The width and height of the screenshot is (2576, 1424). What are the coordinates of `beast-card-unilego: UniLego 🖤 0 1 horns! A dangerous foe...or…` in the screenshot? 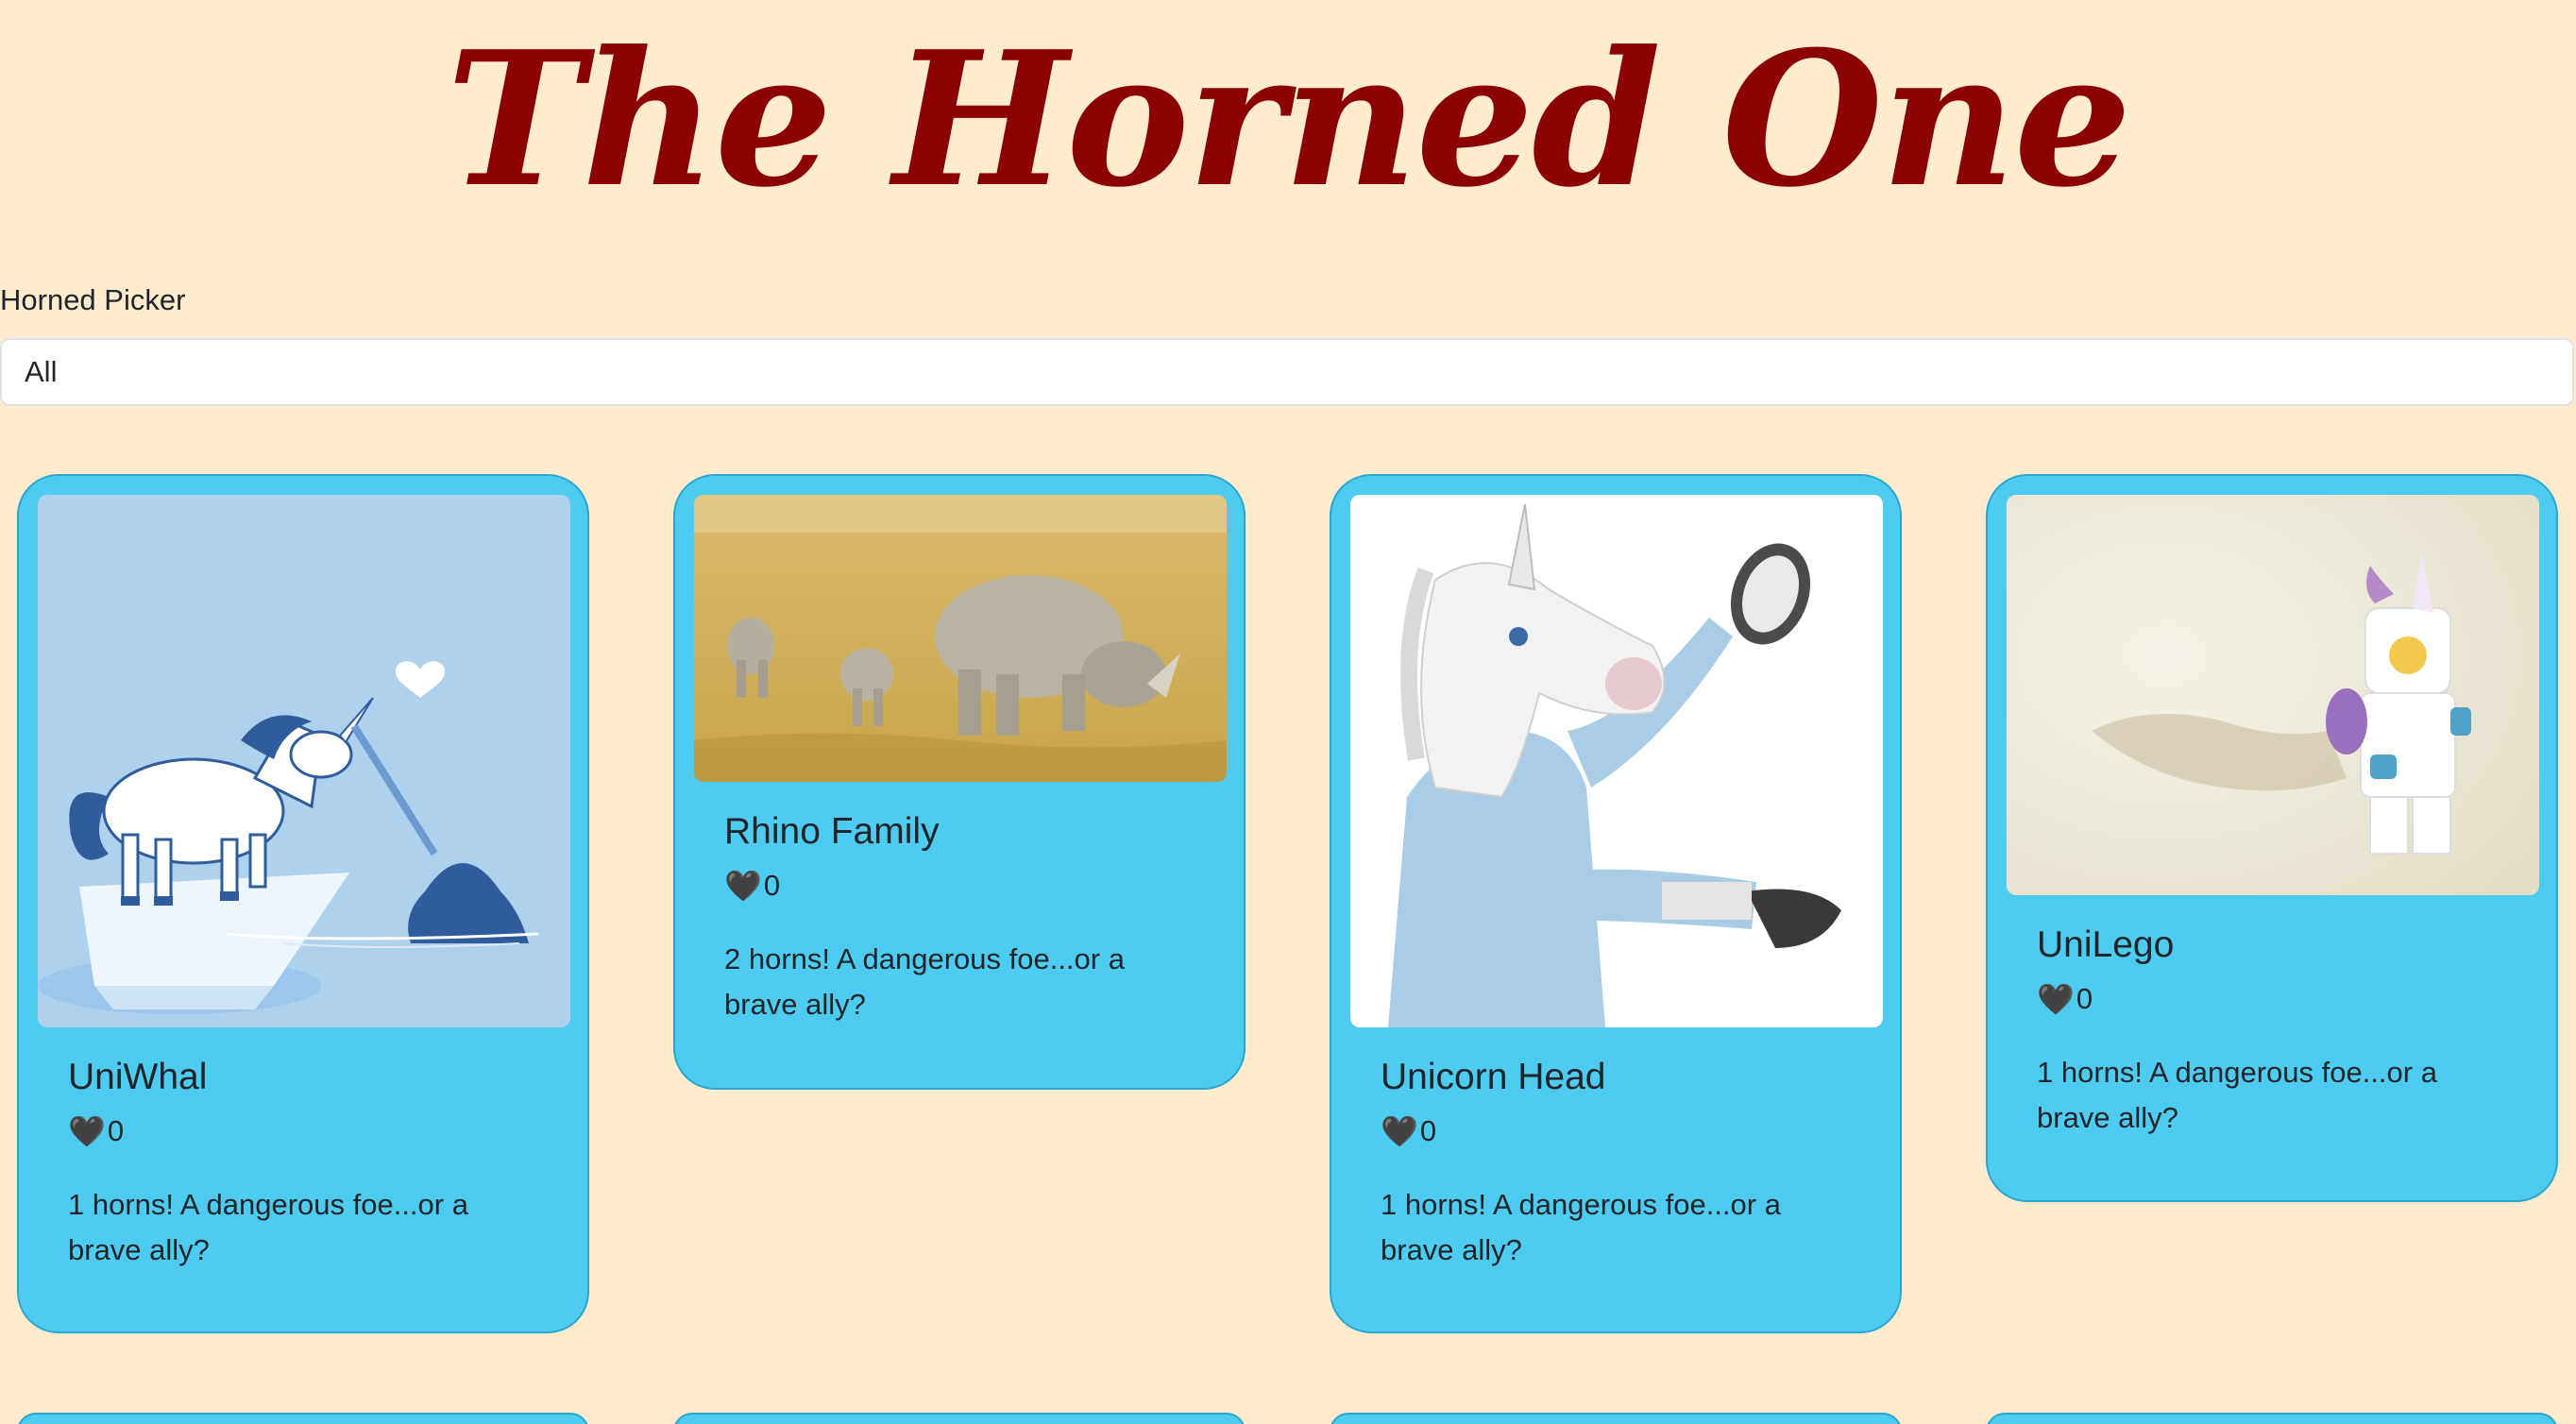 It's located at (2272, 838).